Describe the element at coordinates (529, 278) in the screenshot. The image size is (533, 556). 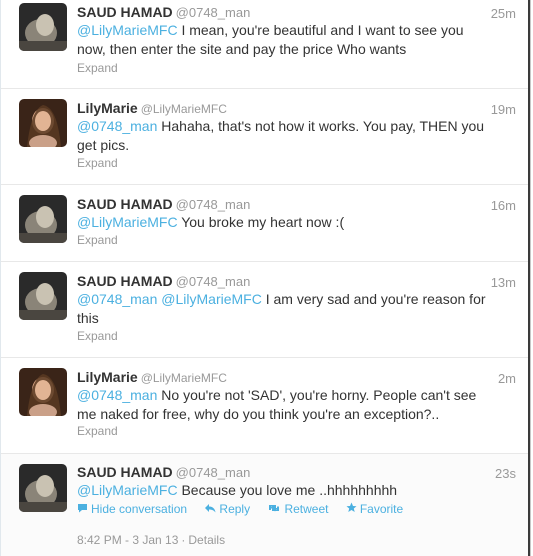
I see `scrollbar-edge` at that location.